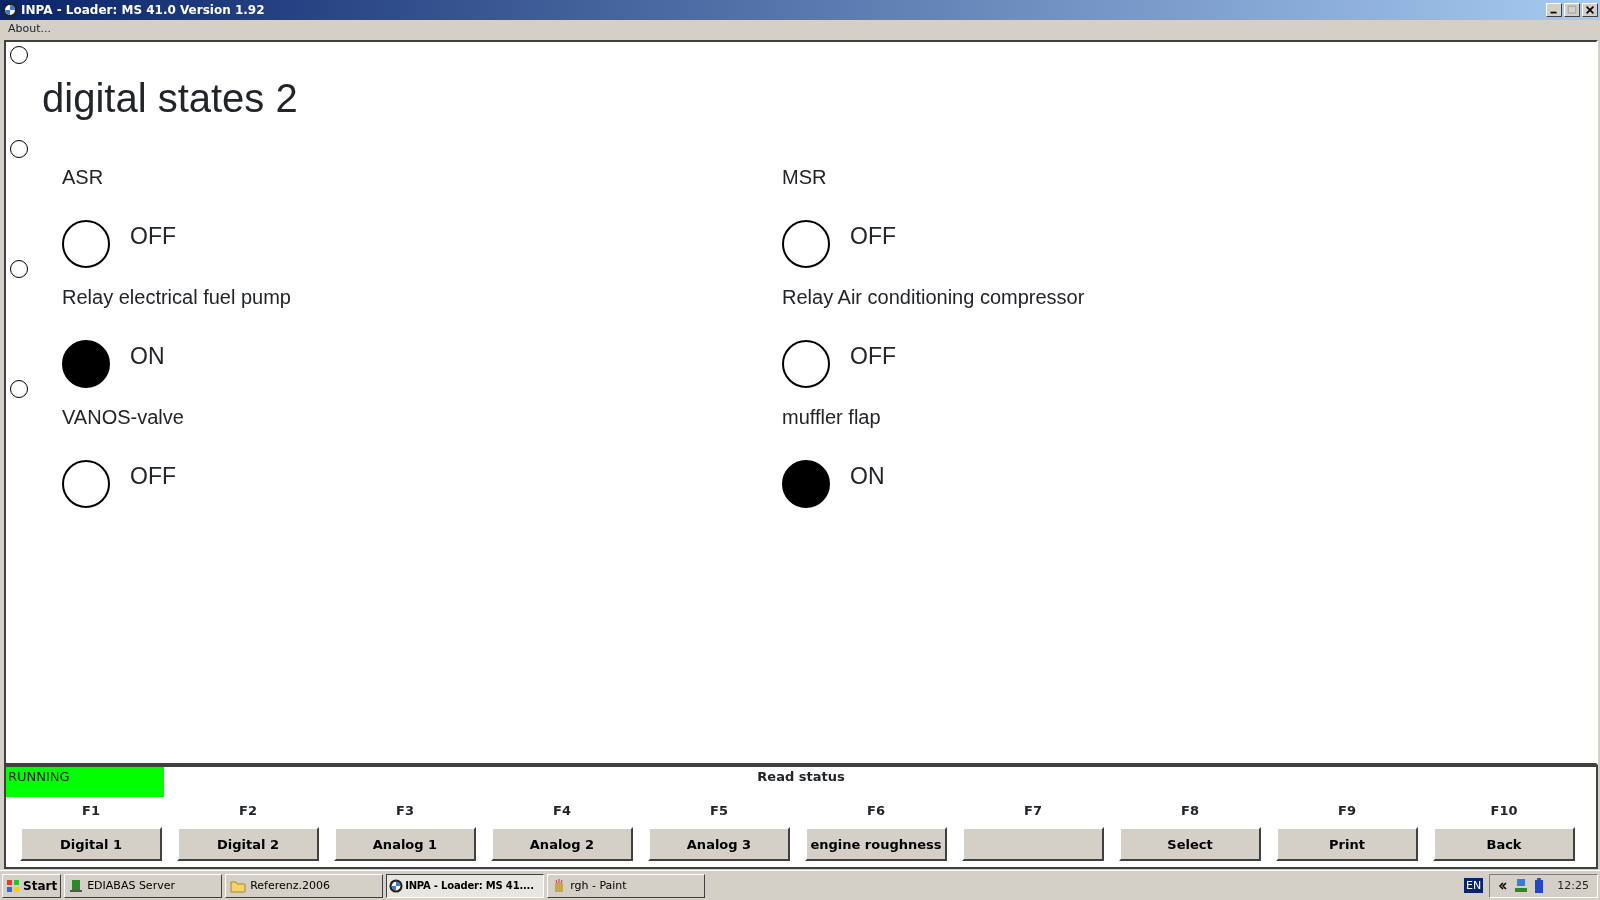 This screenshot has width=1600, height=900. I want to click on taskbar-button: rgh - Paint, so click(626, 885).